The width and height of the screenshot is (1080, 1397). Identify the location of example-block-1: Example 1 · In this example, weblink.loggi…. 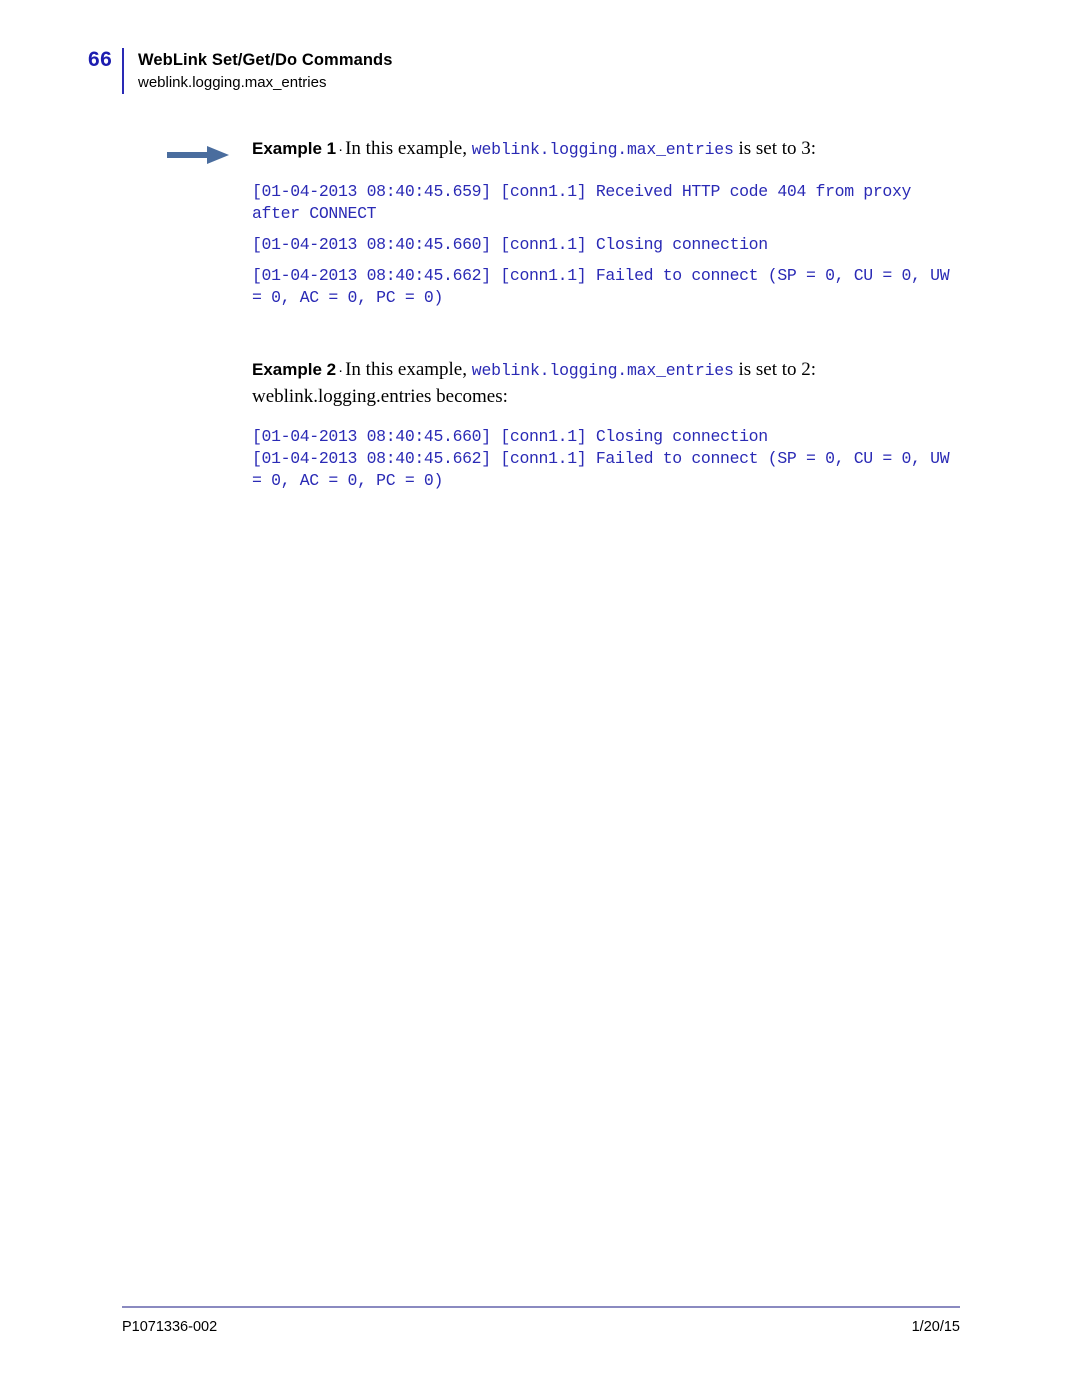
(608, 222).